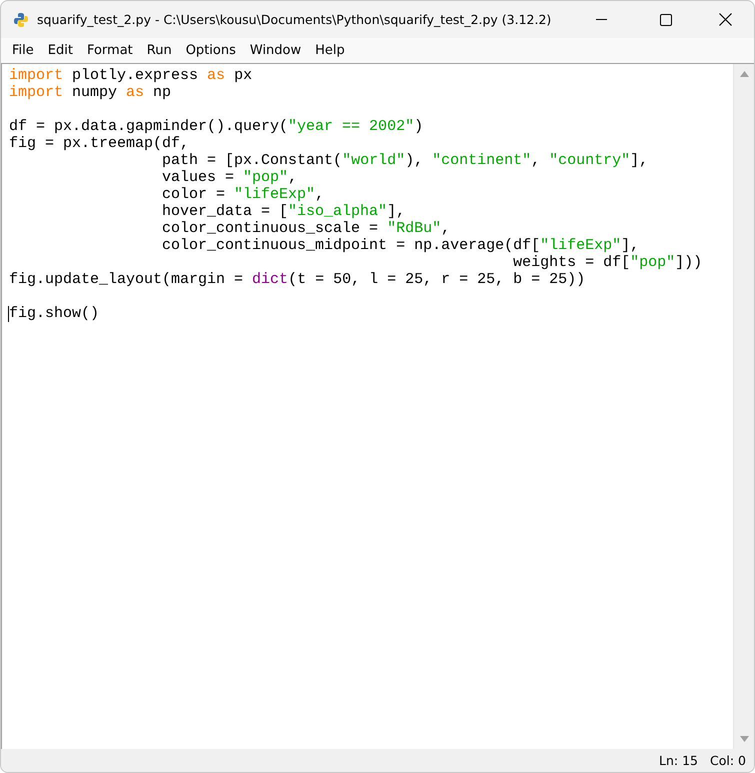  What do you see at coordinates (330, 50) in the screenshot?
I see `menu-item: Help` at bounding box center [330, 50].